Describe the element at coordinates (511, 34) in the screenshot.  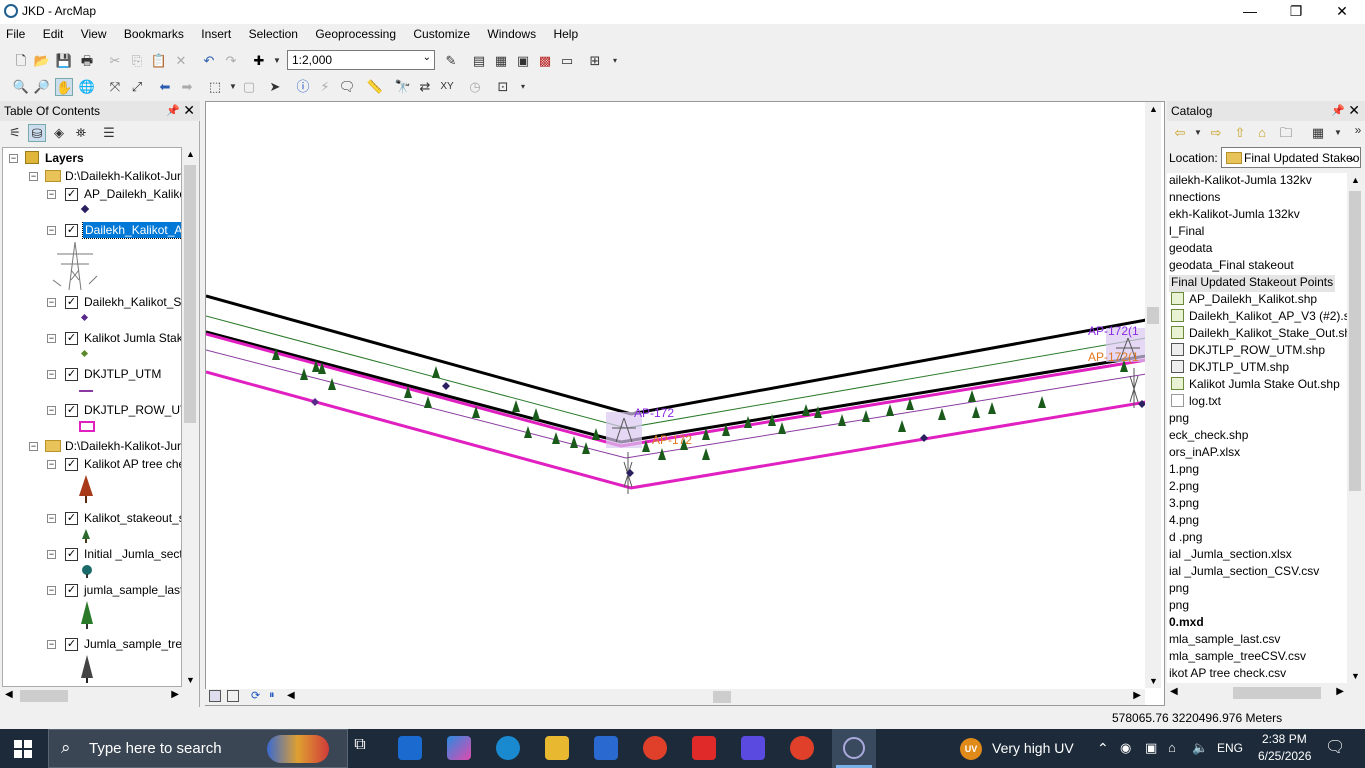
I see `menu-windows: Windows` at that location.